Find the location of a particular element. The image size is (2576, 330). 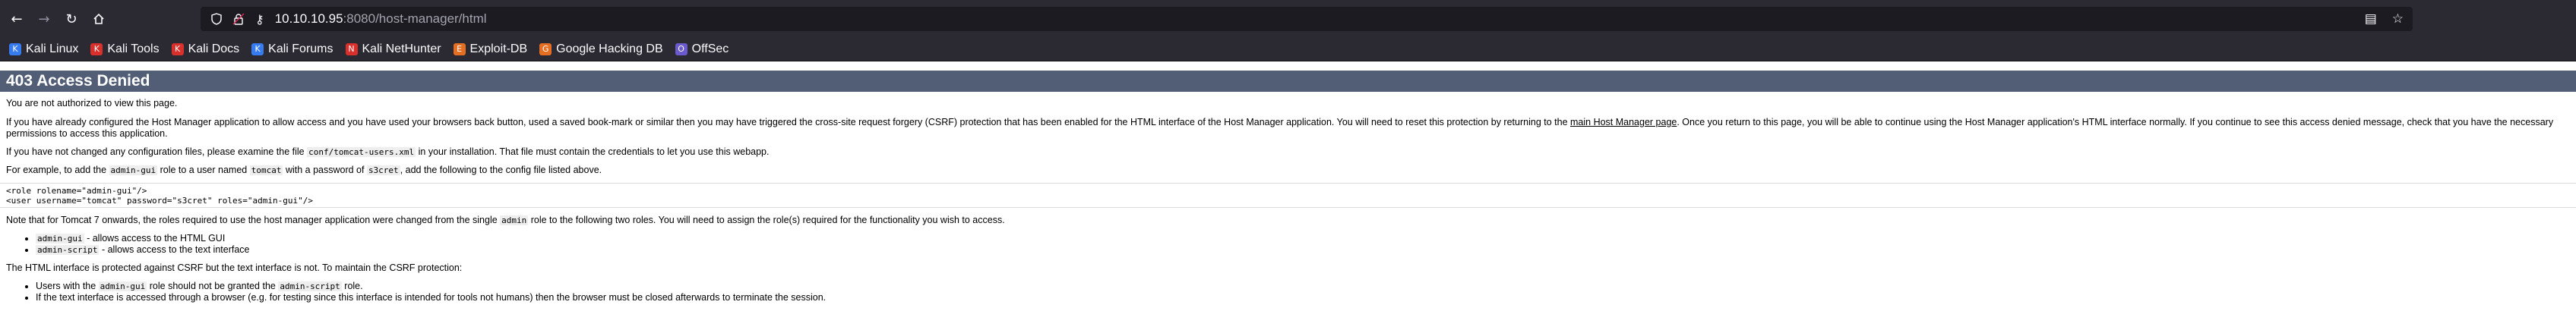

bookmark-google-hacking-db: G Google Hacking DB is located at coordinates (601, 49).